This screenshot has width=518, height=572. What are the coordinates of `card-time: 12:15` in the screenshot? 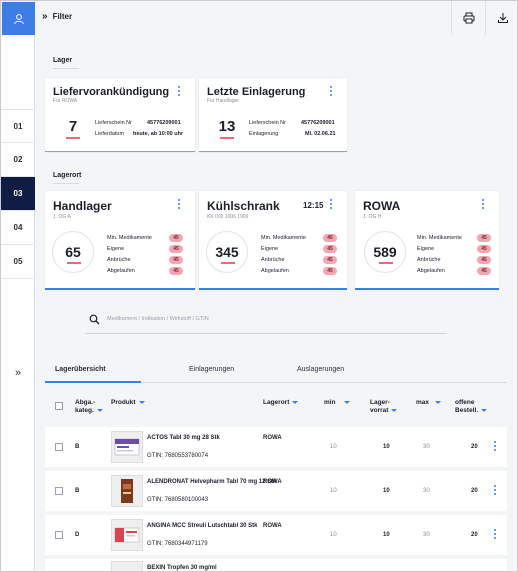 It's located at (313, 205).